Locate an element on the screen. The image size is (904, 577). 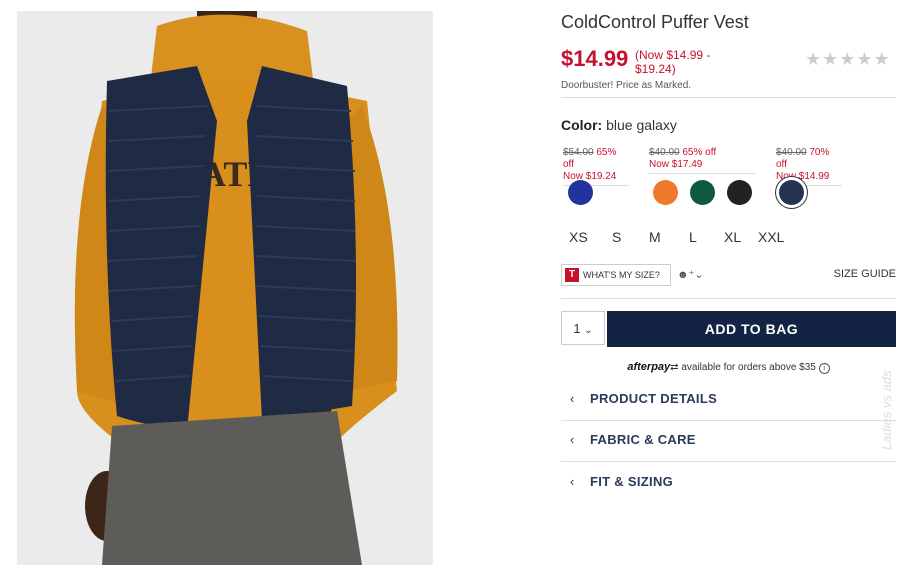
color-selection-label: Color: blue galaxy is located at coordinates (619, 125).